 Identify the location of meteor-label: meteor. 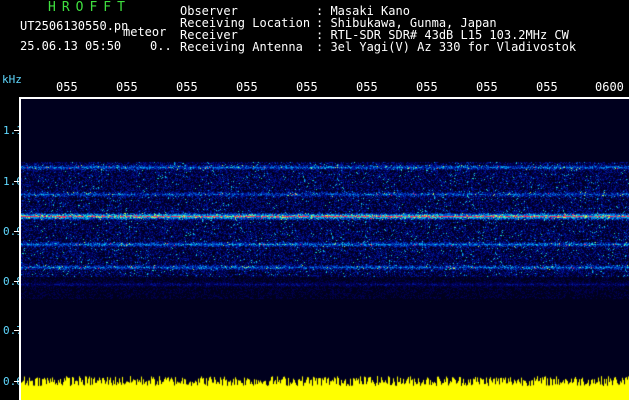
(145, 32).